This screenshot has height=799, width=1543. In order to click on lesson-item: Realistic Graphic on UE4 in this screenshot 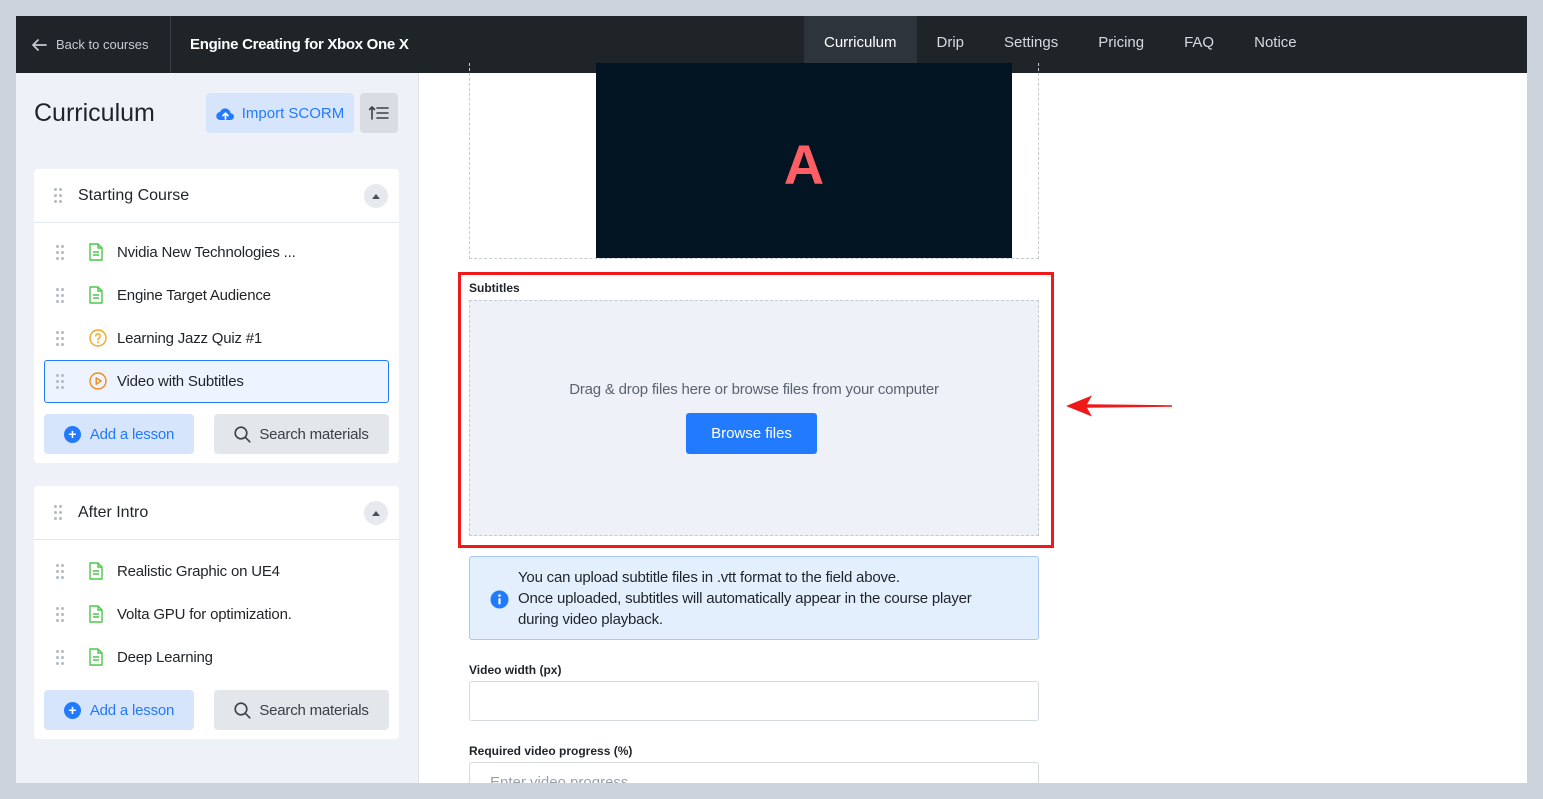, I will do `click(216, 571)`.